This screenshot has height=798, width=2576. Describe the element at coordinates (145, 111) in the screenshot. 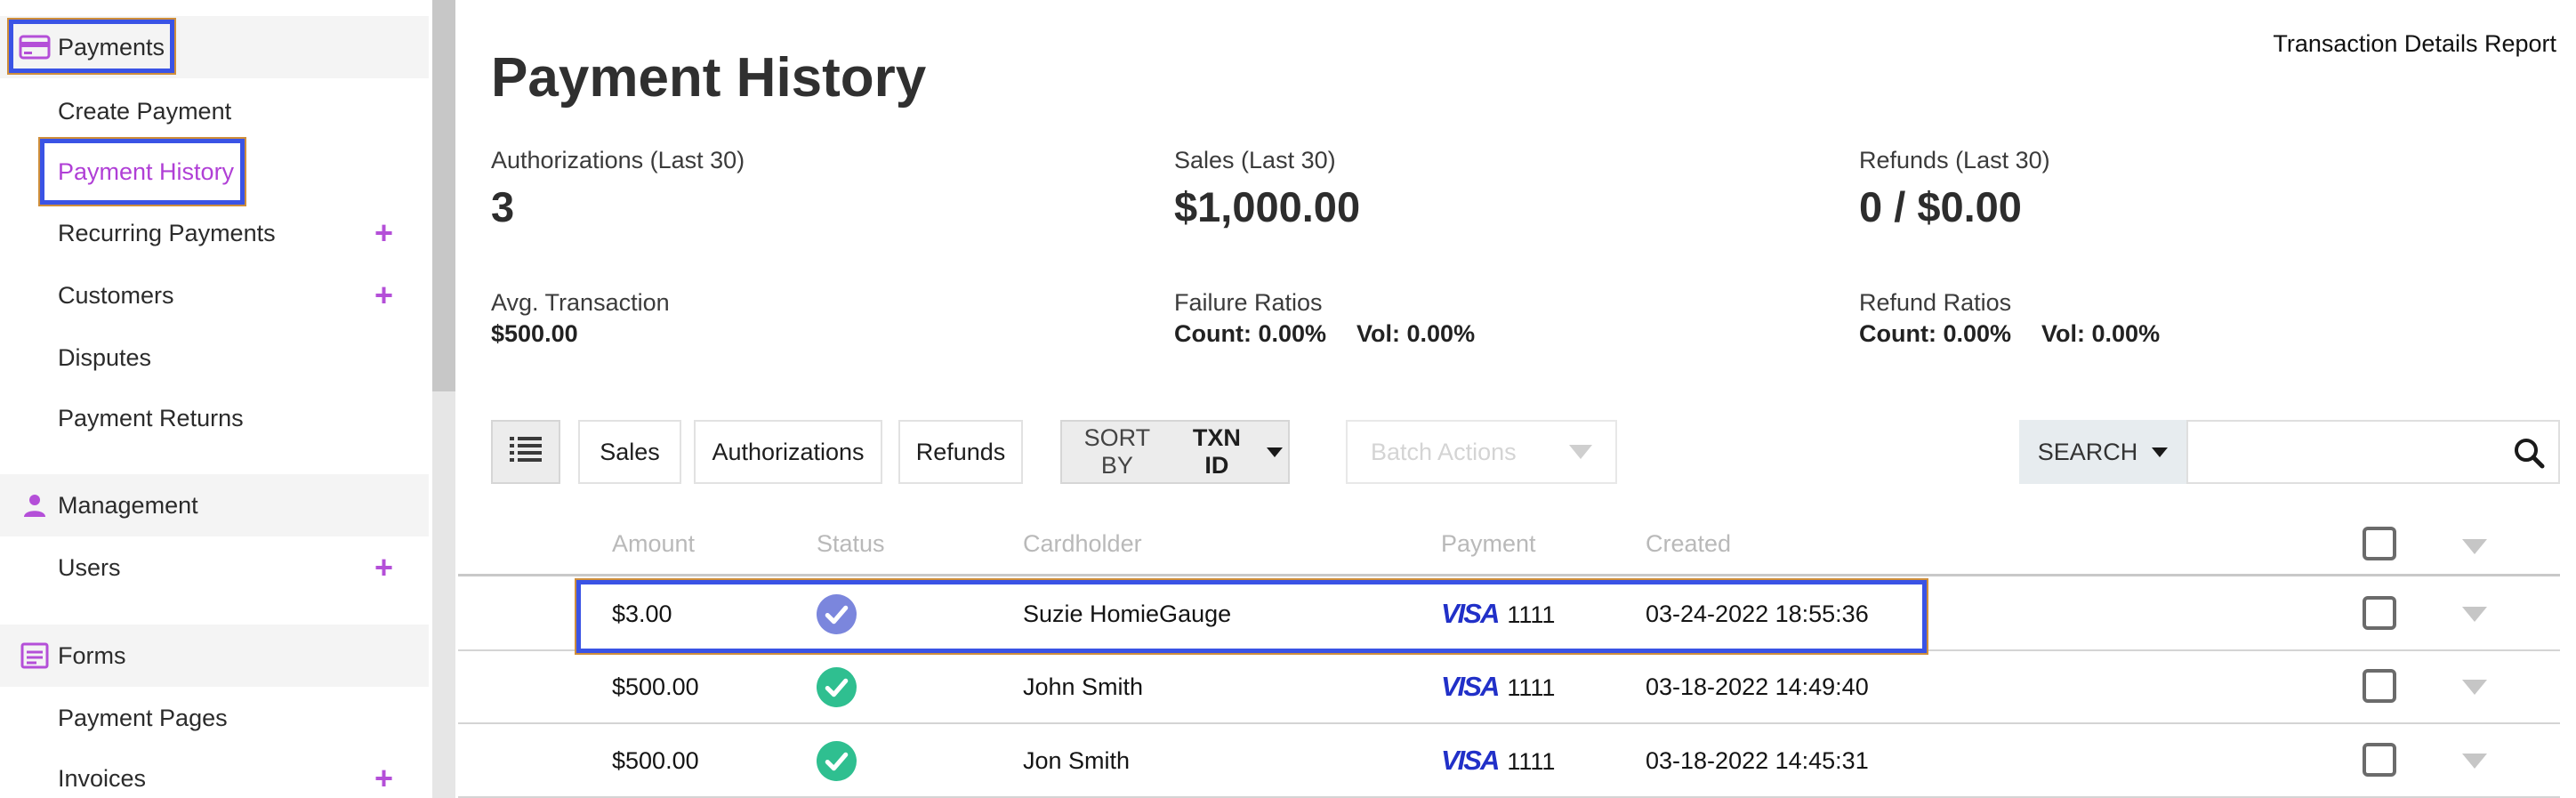

I see `sidebar-item-label: Create Payment` at that location.